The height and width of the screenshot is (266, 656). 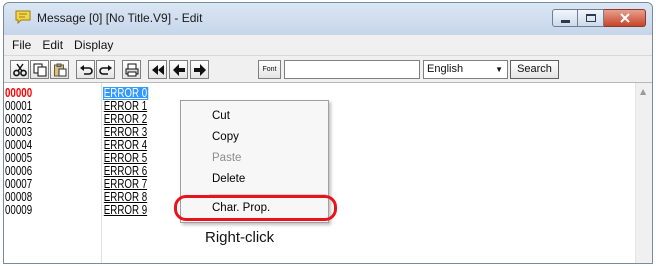 What do you see at coordinates (565, 18) in the screenshot?
I see `minimize-button` at bounding box center [565, 18].